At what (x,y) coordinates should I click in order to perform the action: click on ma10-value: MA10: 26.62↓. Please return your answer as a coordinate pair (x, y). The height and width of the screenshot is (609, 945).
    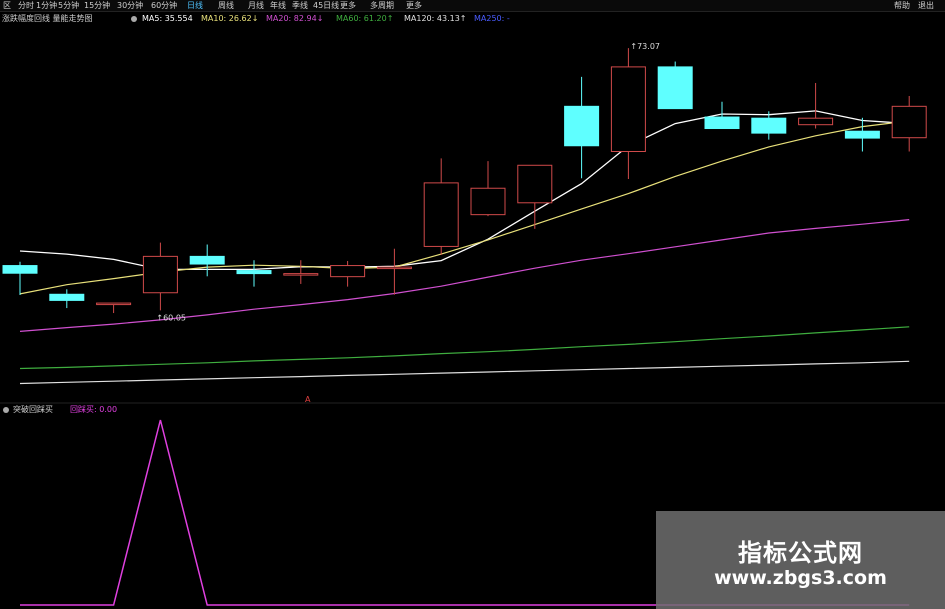
    Looking at the image, I should click on (230, 18).